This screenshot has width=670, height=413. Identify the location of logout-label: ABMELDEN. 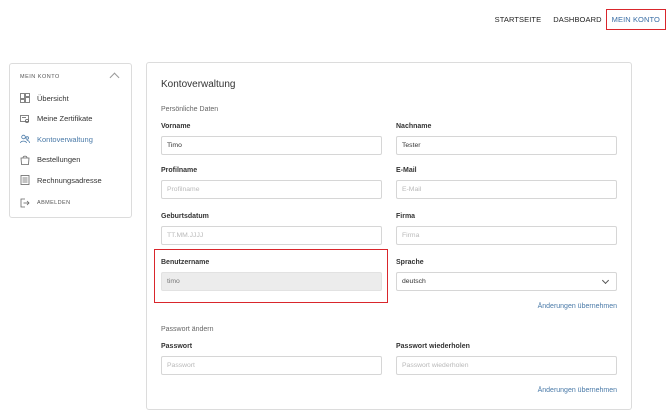
(54, 202).